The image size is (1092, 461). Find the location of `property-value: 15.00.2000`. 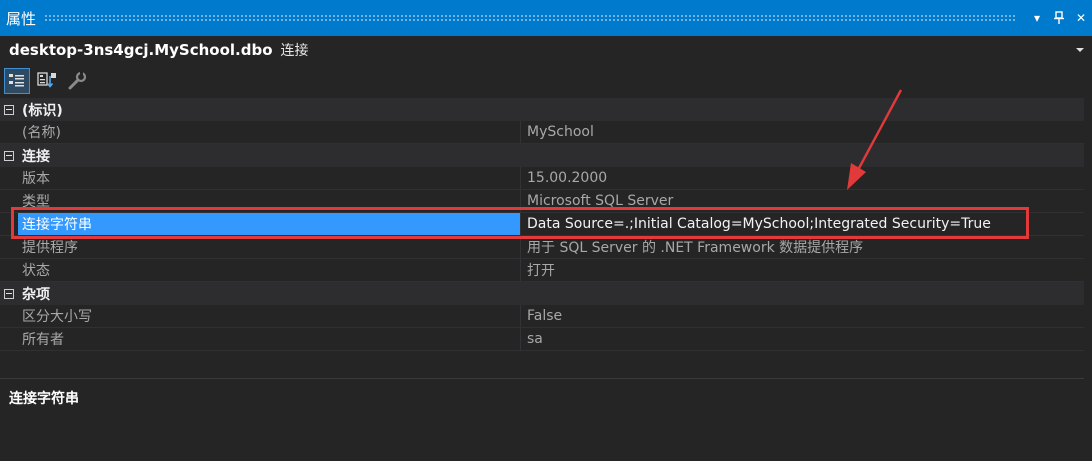

property-value: 15.00.2000 is located at coordinates (806, 178).